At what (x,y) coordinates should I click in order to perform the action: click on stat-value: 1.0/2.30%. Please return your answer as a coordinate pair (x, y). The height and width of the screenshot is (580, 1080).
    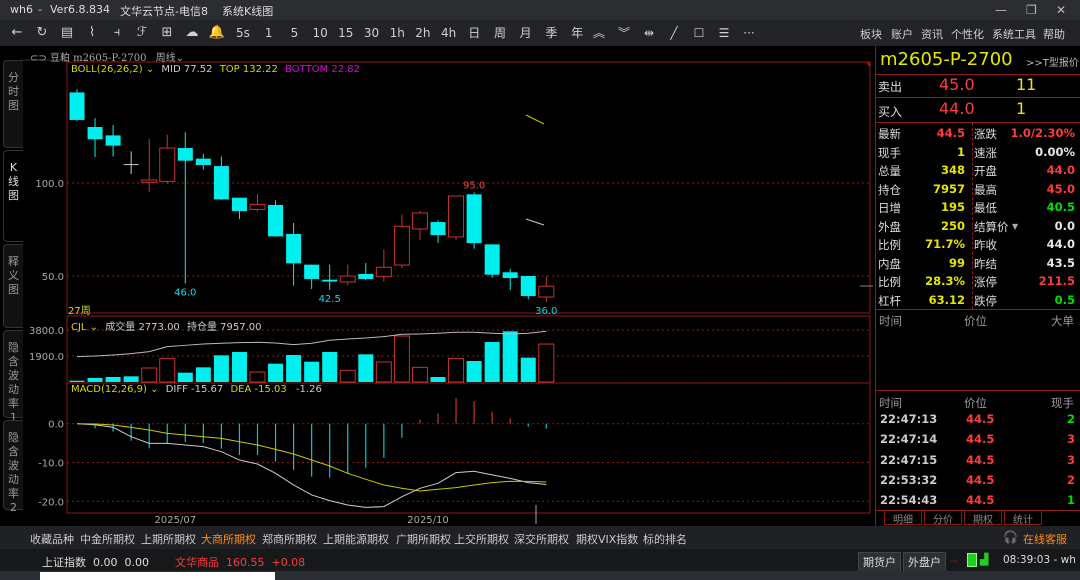
    Looking at the image, I should click on (1042, 133).